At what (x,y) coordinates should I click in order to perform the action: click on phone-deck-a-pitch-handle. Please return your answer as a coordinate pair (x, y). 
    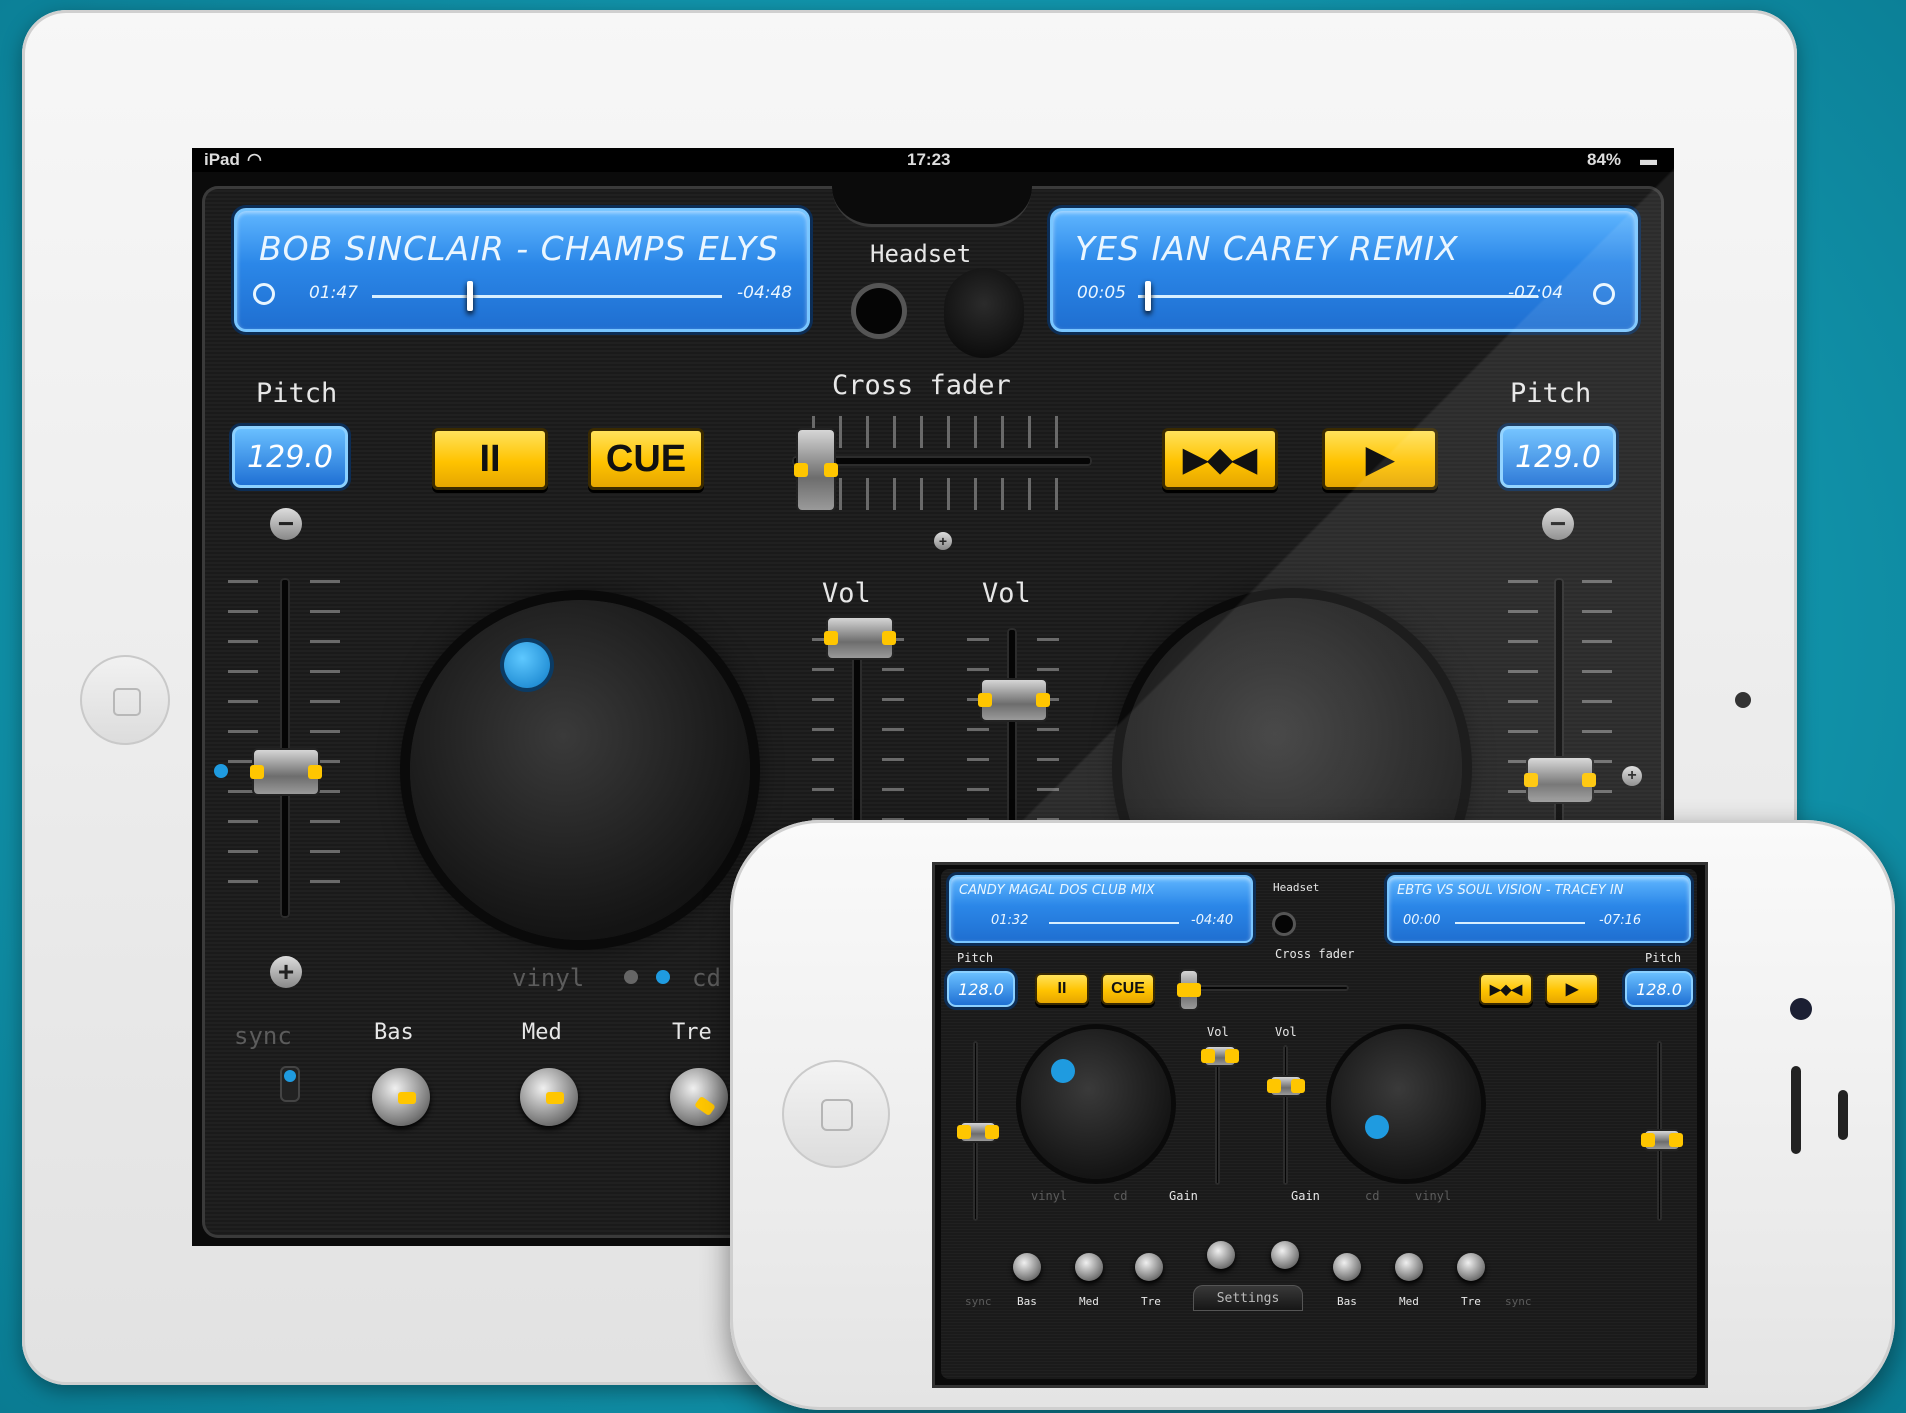
    Looking at the image, I should click on (978, 1132).